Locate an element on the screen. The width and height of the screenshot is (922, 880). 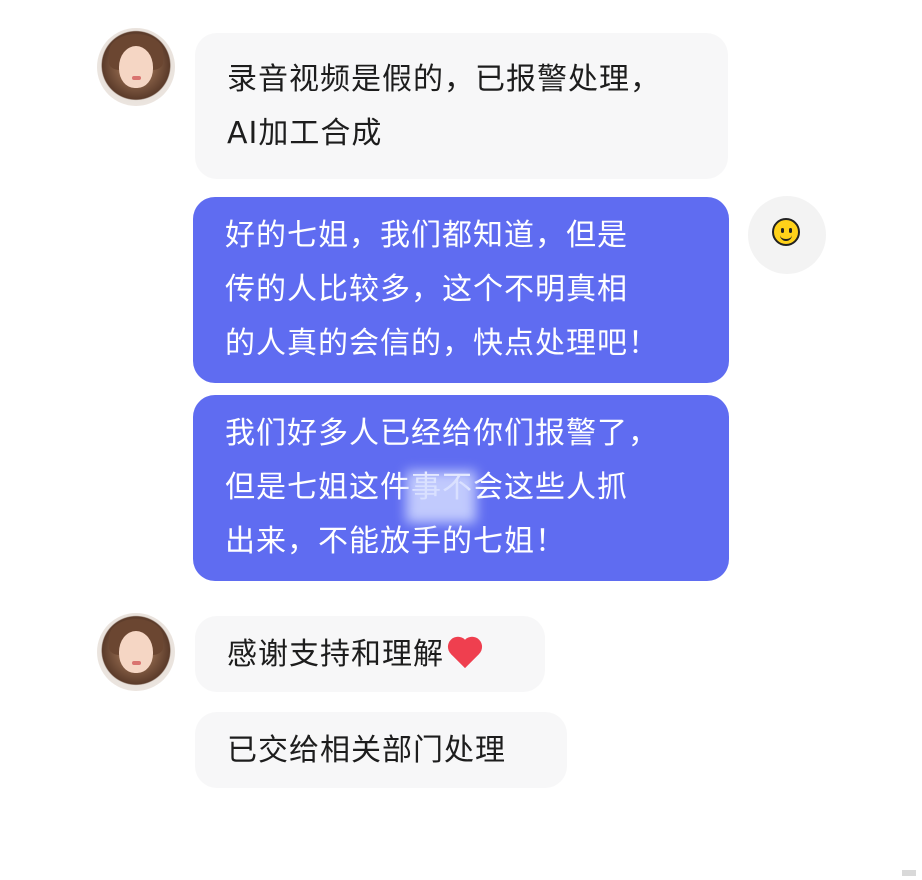
message-bubble-incoming: 感谢支持和理解 is located at coordinates (370, 654).